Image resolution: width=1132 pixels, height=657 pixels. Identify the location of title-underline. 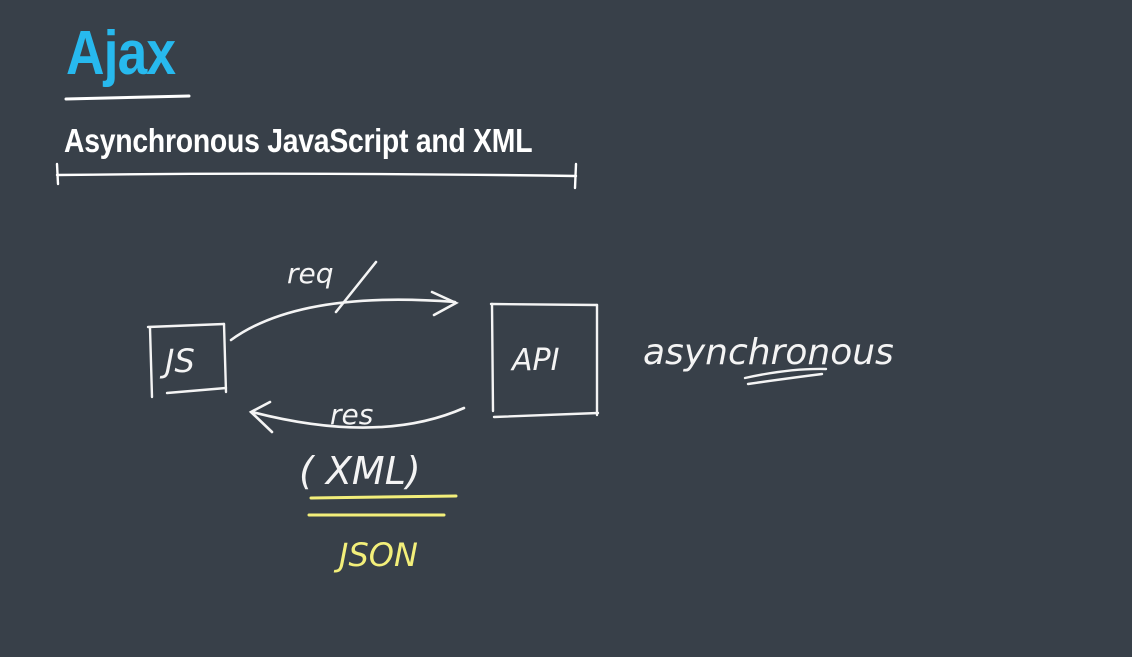
(127, 97).